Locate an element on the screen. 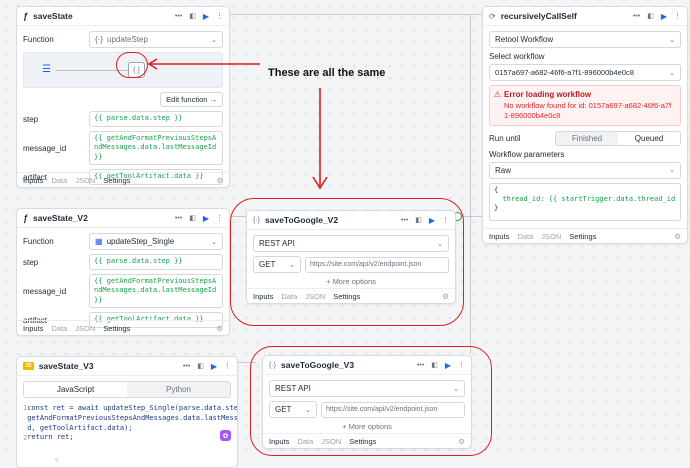 This screenshot has height=468, width=690. function-select: ▦ updateStep_Single ⌄ is located at coordinates (156, 241).